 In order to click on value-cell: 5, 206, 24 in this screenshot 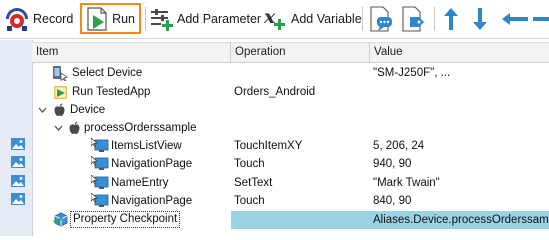, I will do `click(399, 146)`.